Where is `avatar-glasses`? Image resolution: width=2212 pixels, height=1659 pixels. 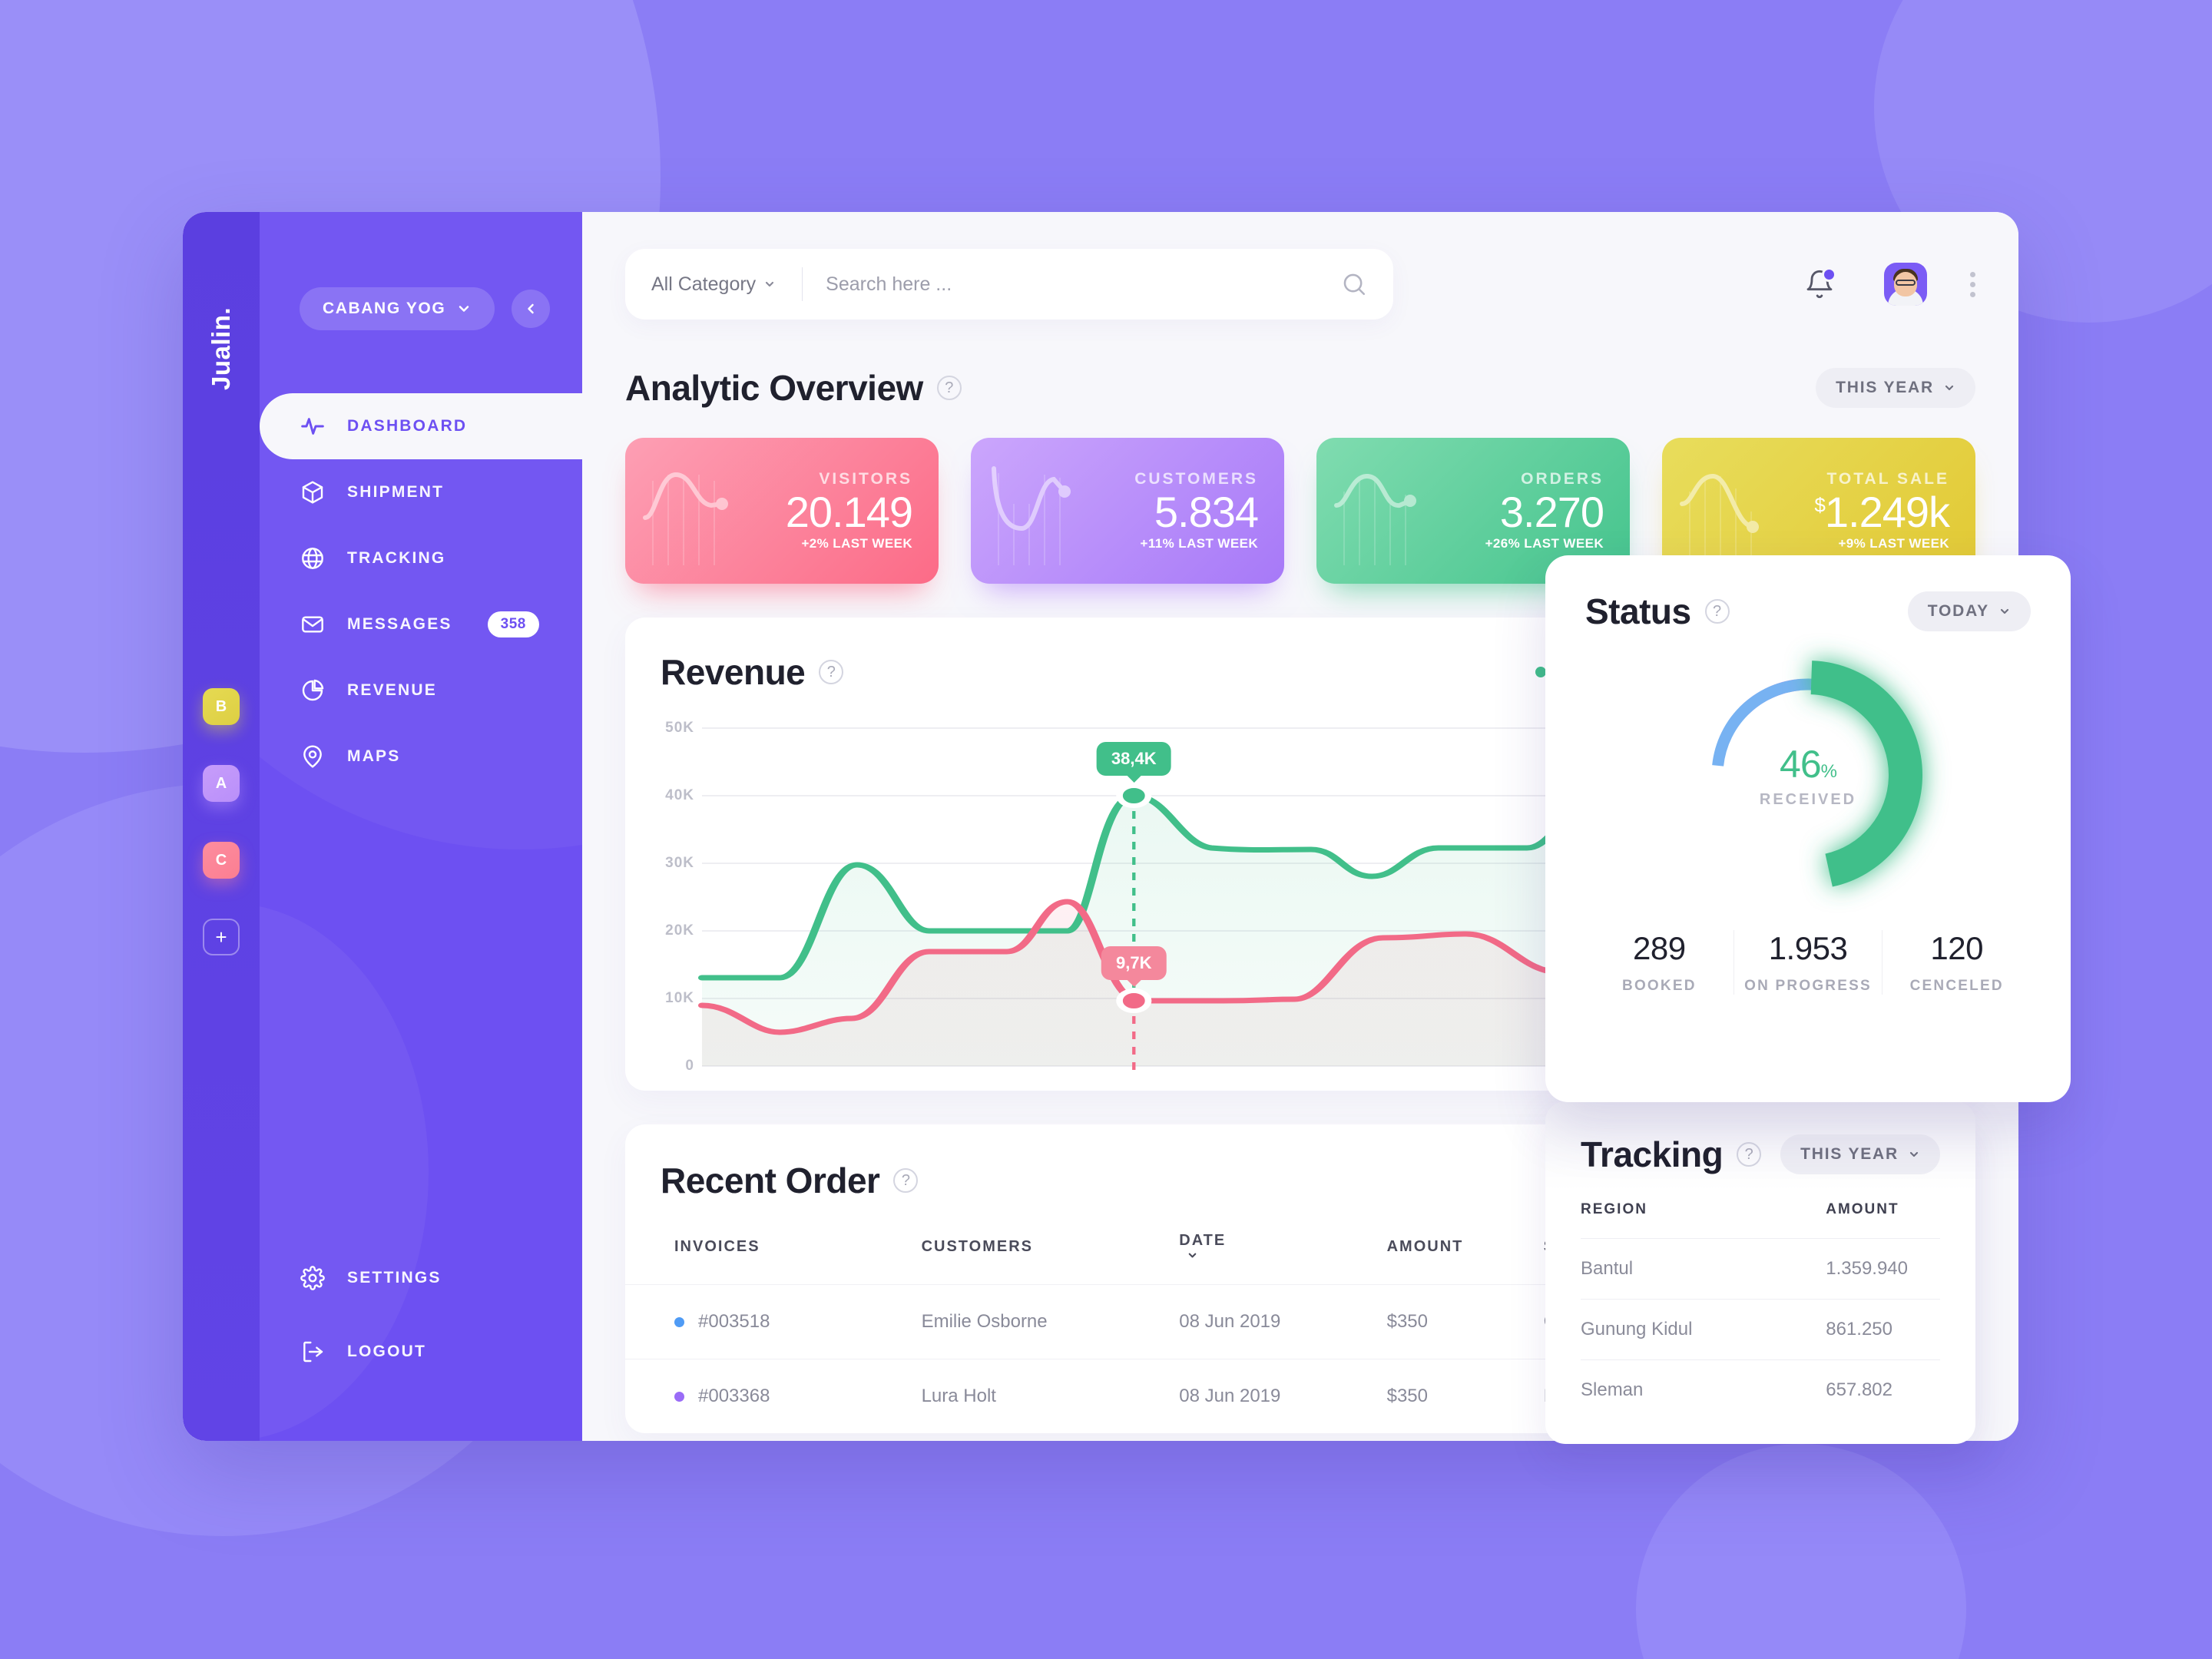
avatar-glasses is located at coordinates (1906, 283).